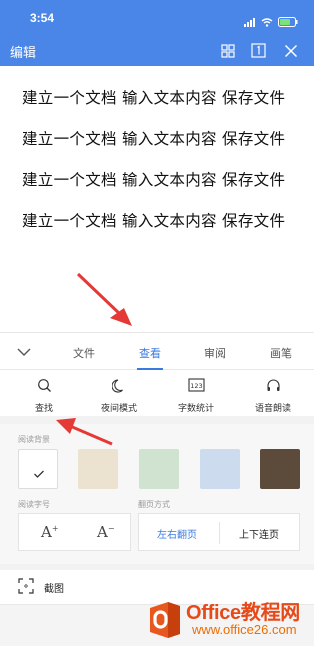  I want to click on font-decrease-button: A−, so click(106, 532).